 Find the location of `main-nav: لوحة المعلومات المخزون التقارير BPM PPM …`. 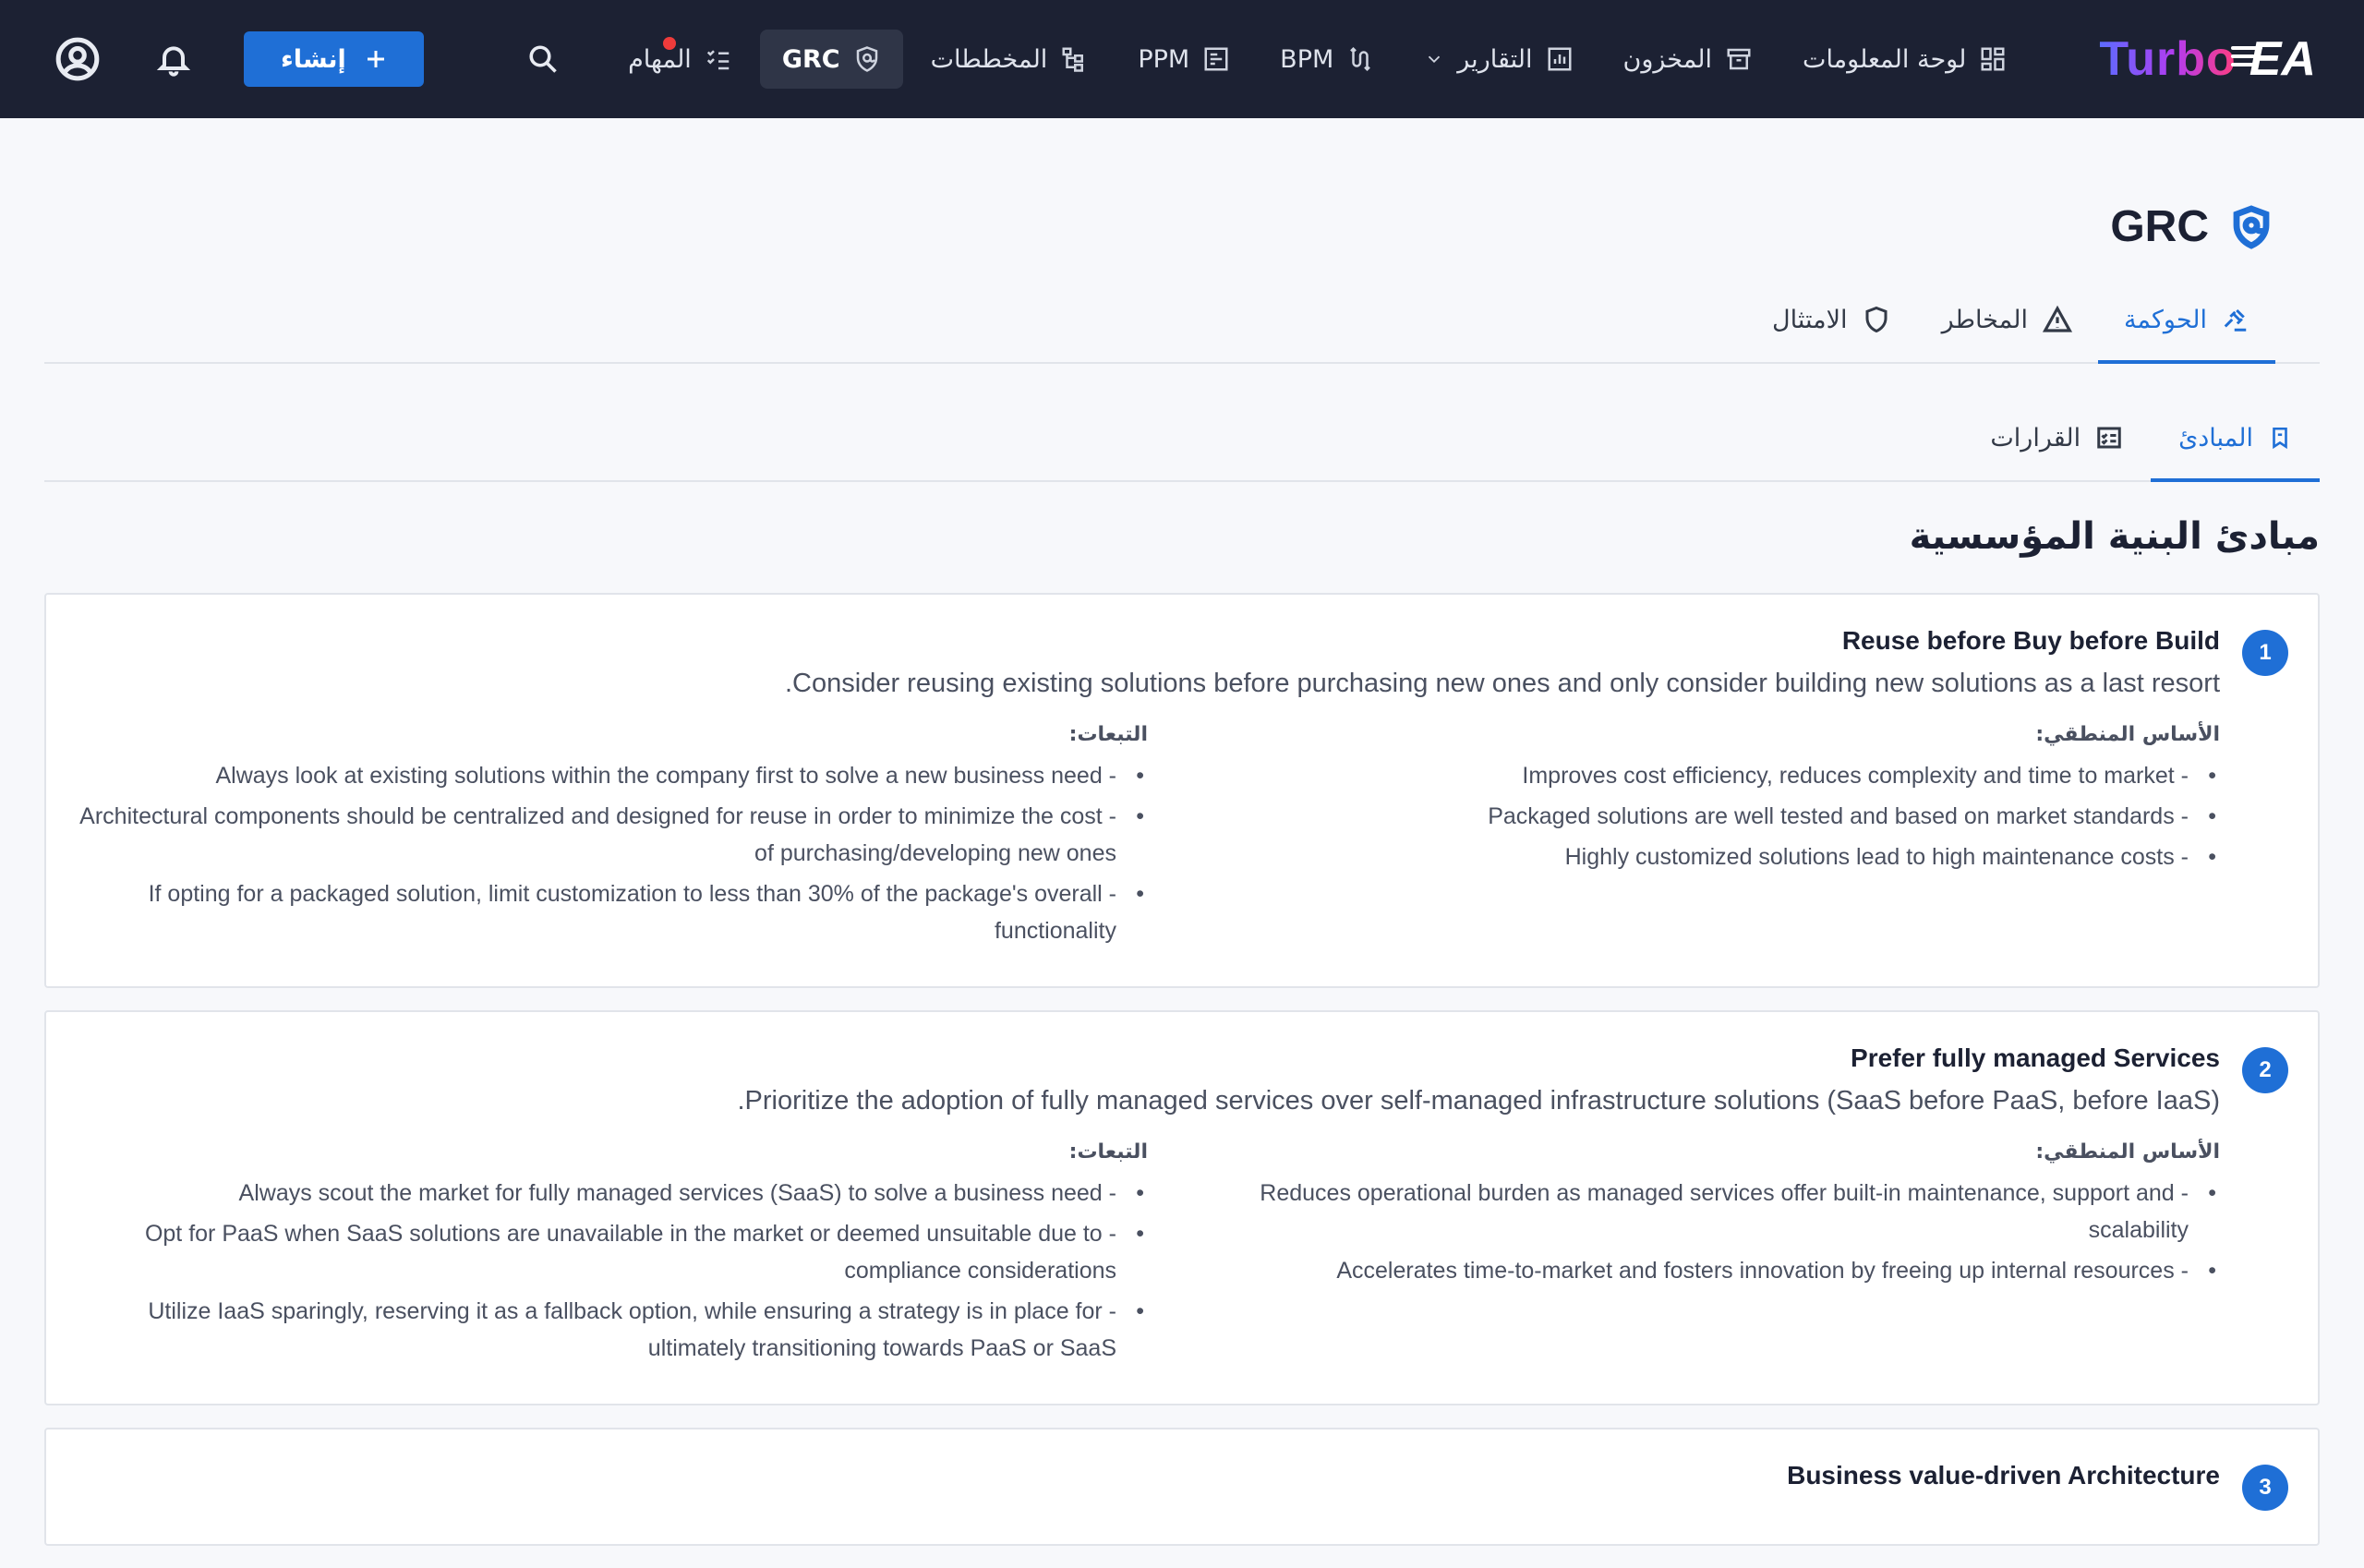

main-nav: لوحة المعلومات المخزون التقارير BPM PPM … is located at coordinates (1317, 60).